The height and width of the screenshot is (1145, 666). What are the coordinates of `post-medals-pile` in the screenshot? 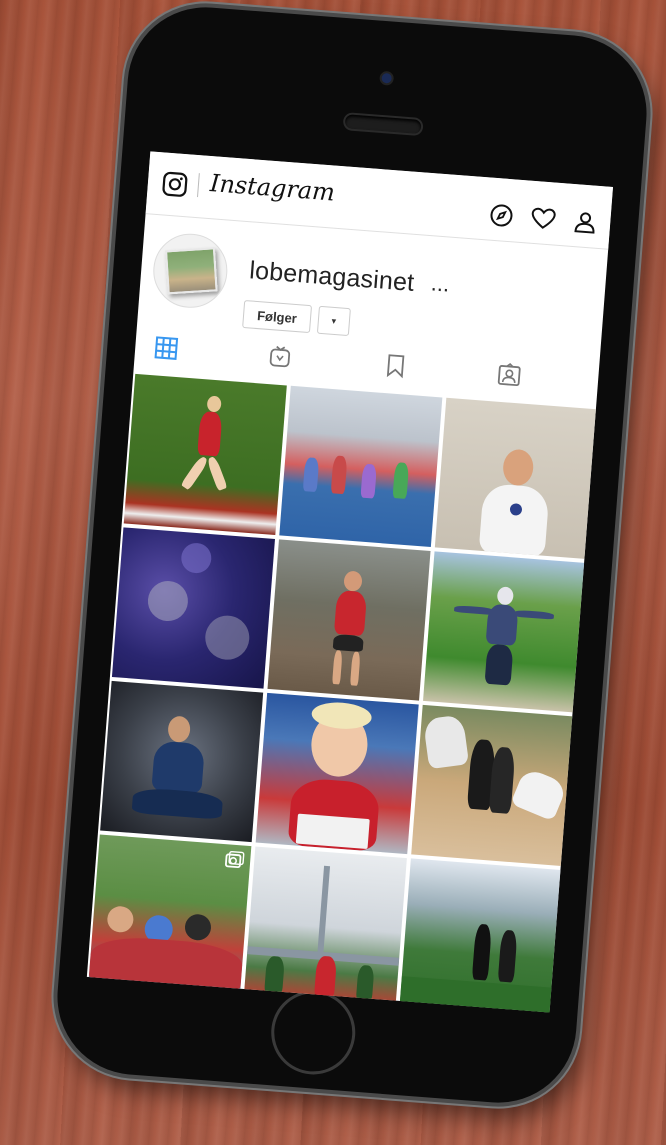 It's located at (193, 608).